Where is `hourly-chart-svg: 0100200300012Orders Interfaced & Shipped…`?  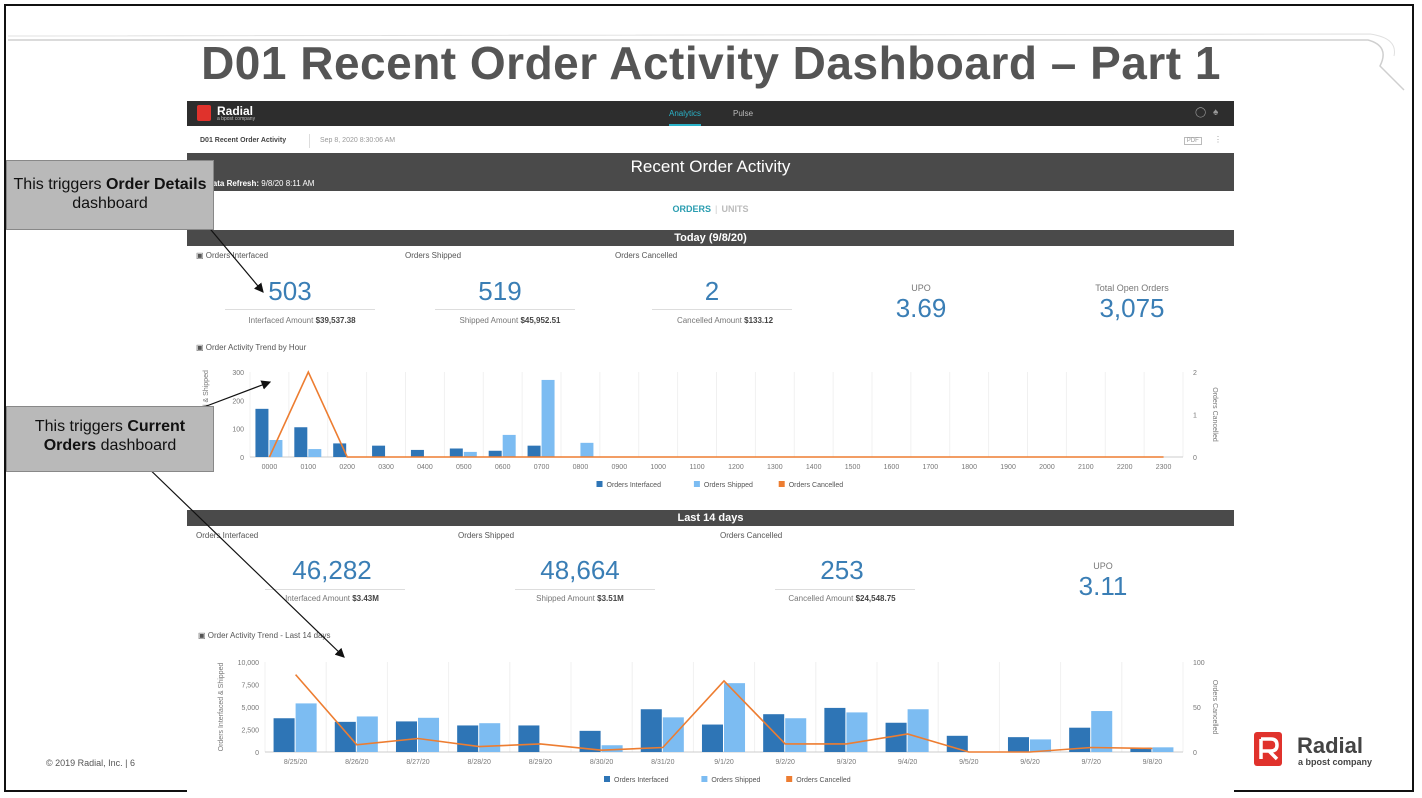
hourly-chart-svg: 0100200300012Orders Interfaced & Shipped… is located at coordinates (710, 429).